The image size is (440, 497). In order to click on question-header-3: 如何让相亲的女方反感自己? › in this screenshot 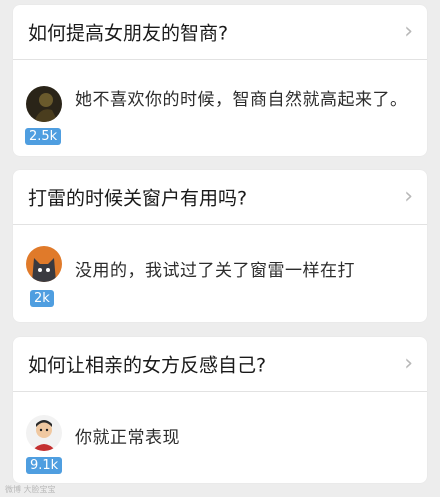, I will do `click(220, 364)`.